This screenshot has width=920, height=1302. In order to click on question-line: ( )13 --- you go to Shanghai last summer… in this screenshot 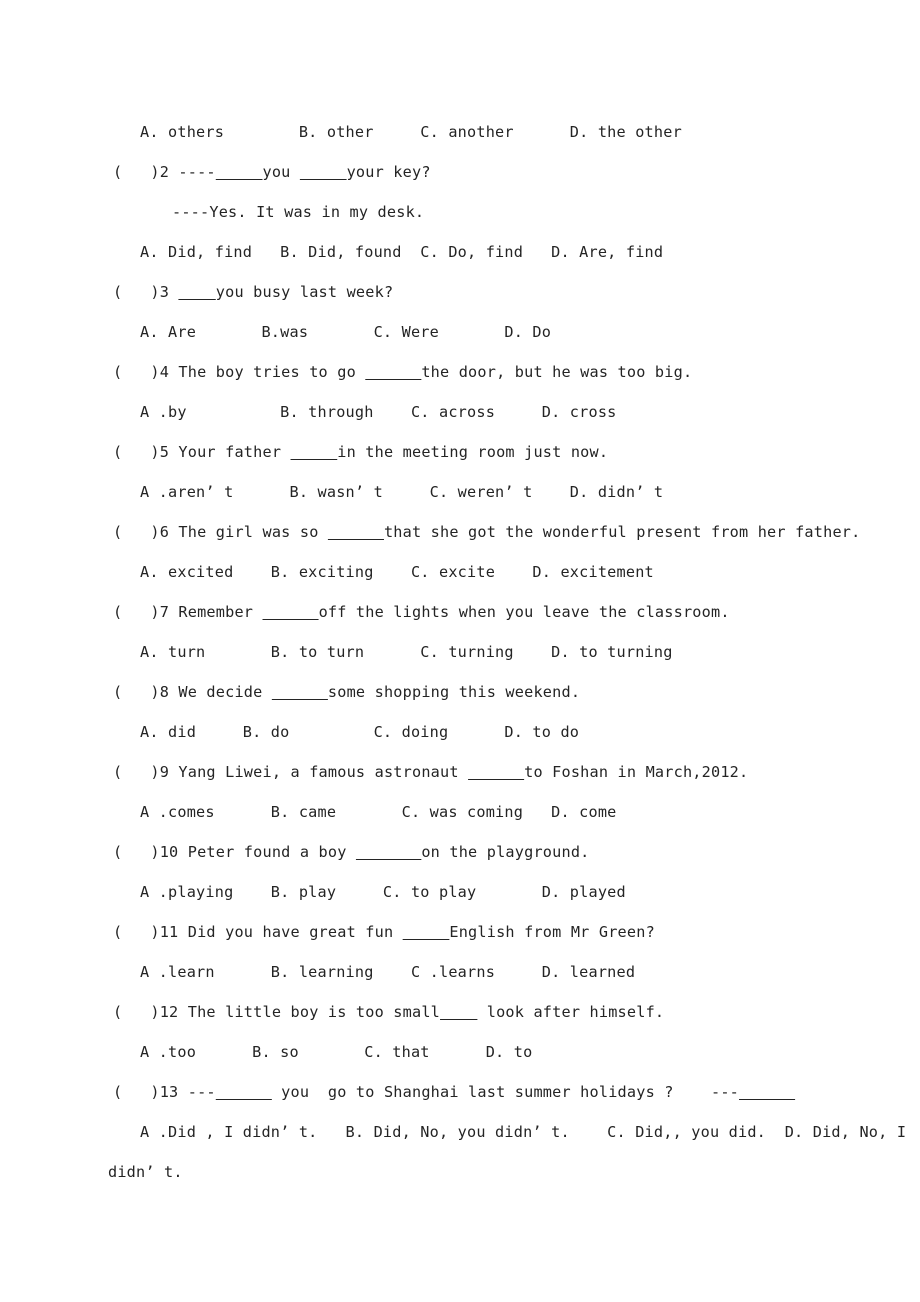, I will do `click(478, 1092)`.